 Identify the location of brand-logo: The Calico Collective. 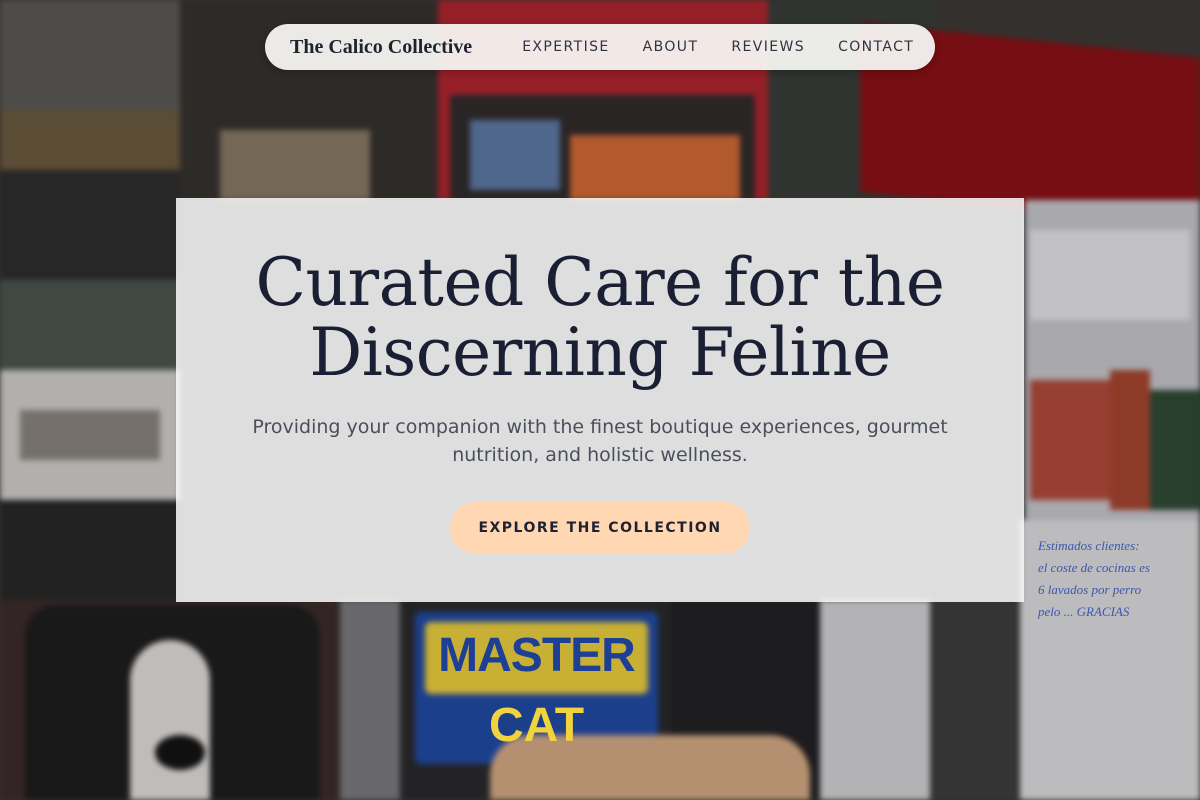
(381, 47).